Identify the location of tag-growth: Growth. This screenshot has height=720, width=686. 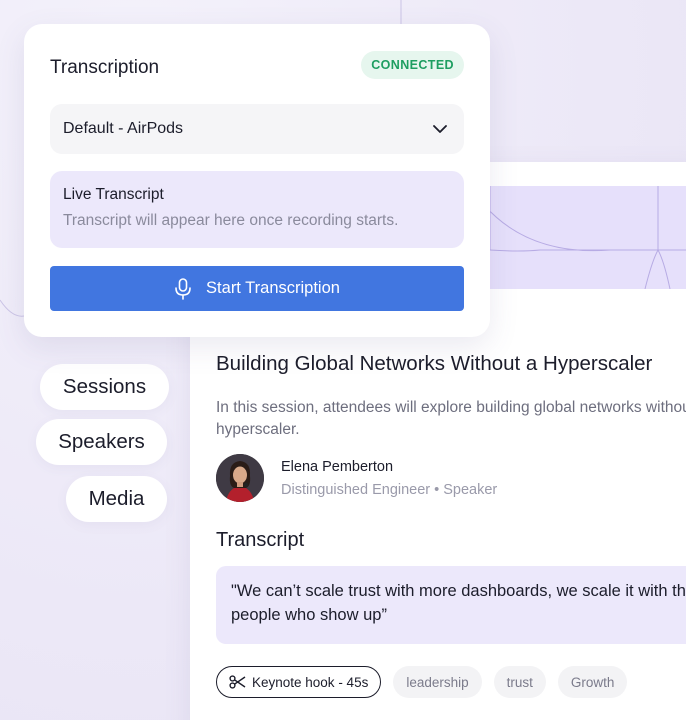
(592, 682).